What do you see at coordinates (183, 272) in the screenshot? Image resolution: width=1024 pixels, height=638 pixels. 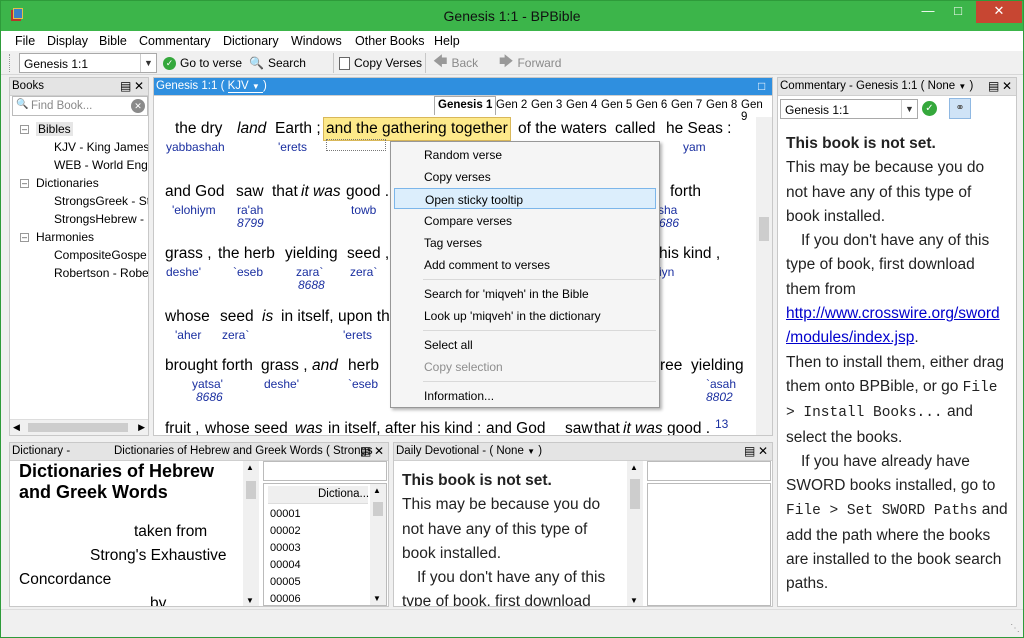 I see `strongs-word: deshe'` at bounding box center [183, 272].